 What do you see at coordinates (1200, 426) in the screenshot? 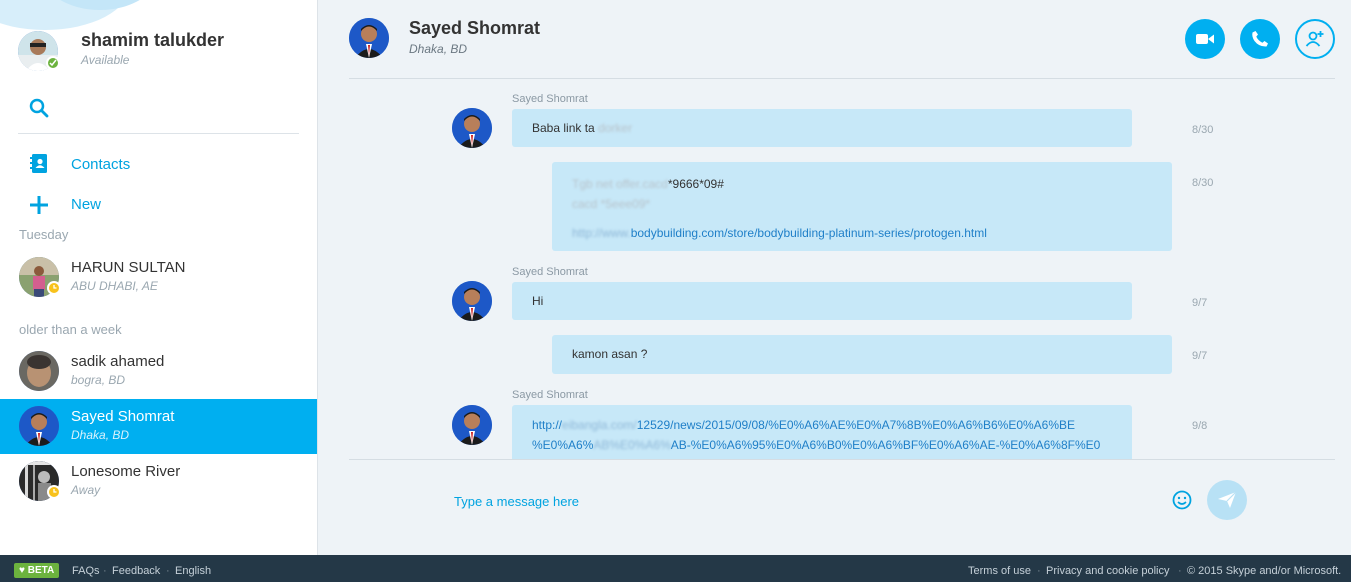
I see `message-time: 9/8` at bounding box center [1200, 426].